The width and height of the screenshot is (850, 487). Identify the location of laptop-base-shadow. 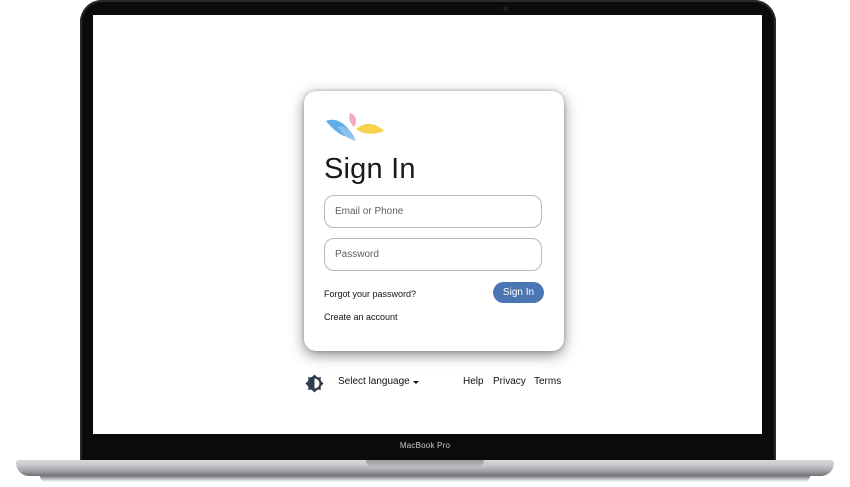
(425, 479).